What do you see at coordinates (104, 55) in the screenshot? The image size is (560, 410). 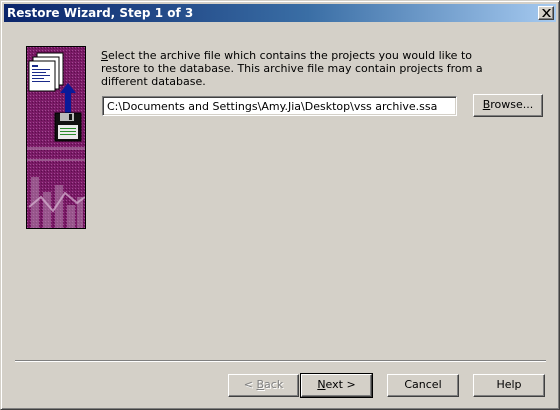 I see `mnemonic-s: S` at bounding box center [104, 55].